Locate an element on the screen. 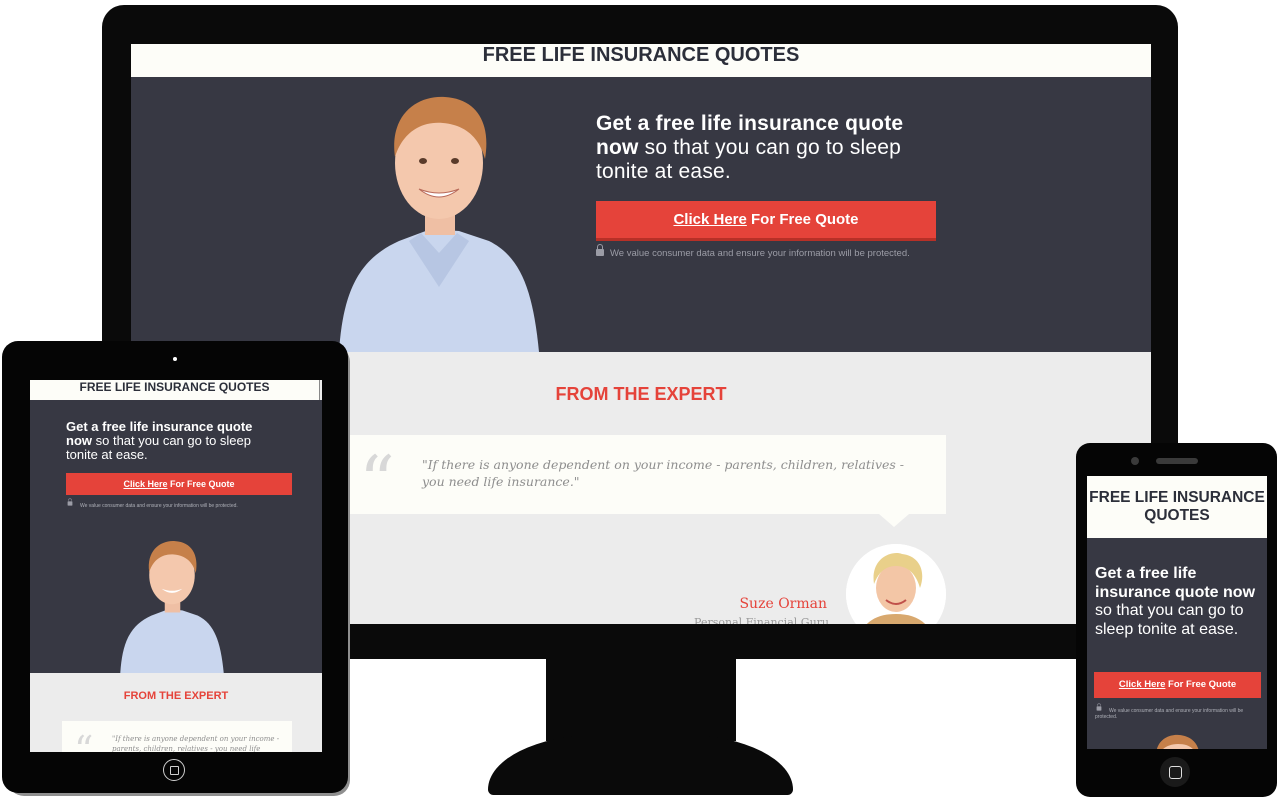  desktop-monitor-base is located at coordinates (640, 765).